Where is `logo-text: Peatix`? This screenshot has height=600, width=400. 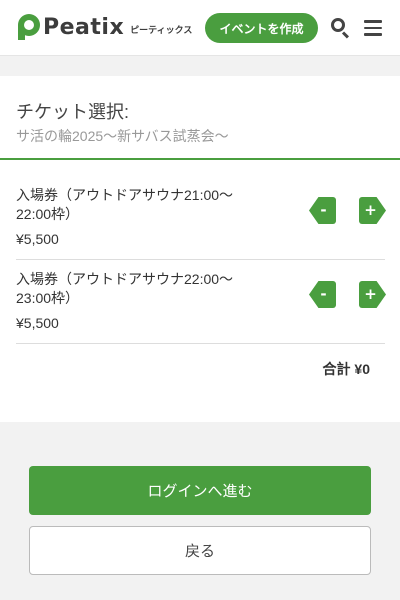 logo-text: Peatix is located at coordinates (84, 27).